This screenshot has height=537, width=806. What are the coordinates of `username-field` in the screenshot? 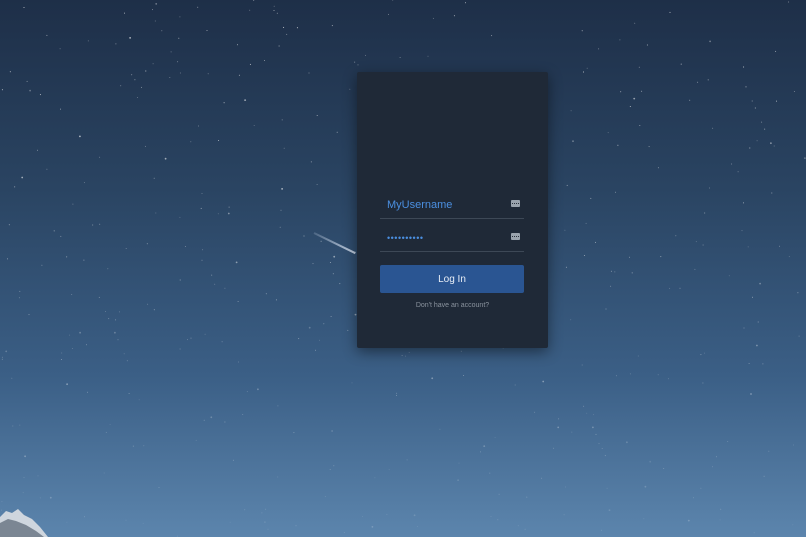 It's located at (452, 205).